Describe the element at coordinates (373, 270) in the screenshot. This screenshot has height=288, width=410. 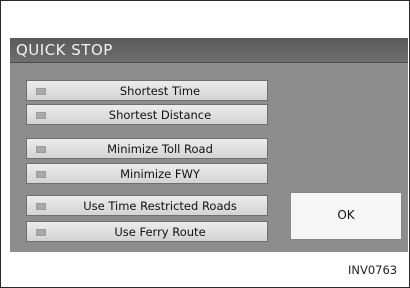
I see `figure-code: INV0763` at that location.